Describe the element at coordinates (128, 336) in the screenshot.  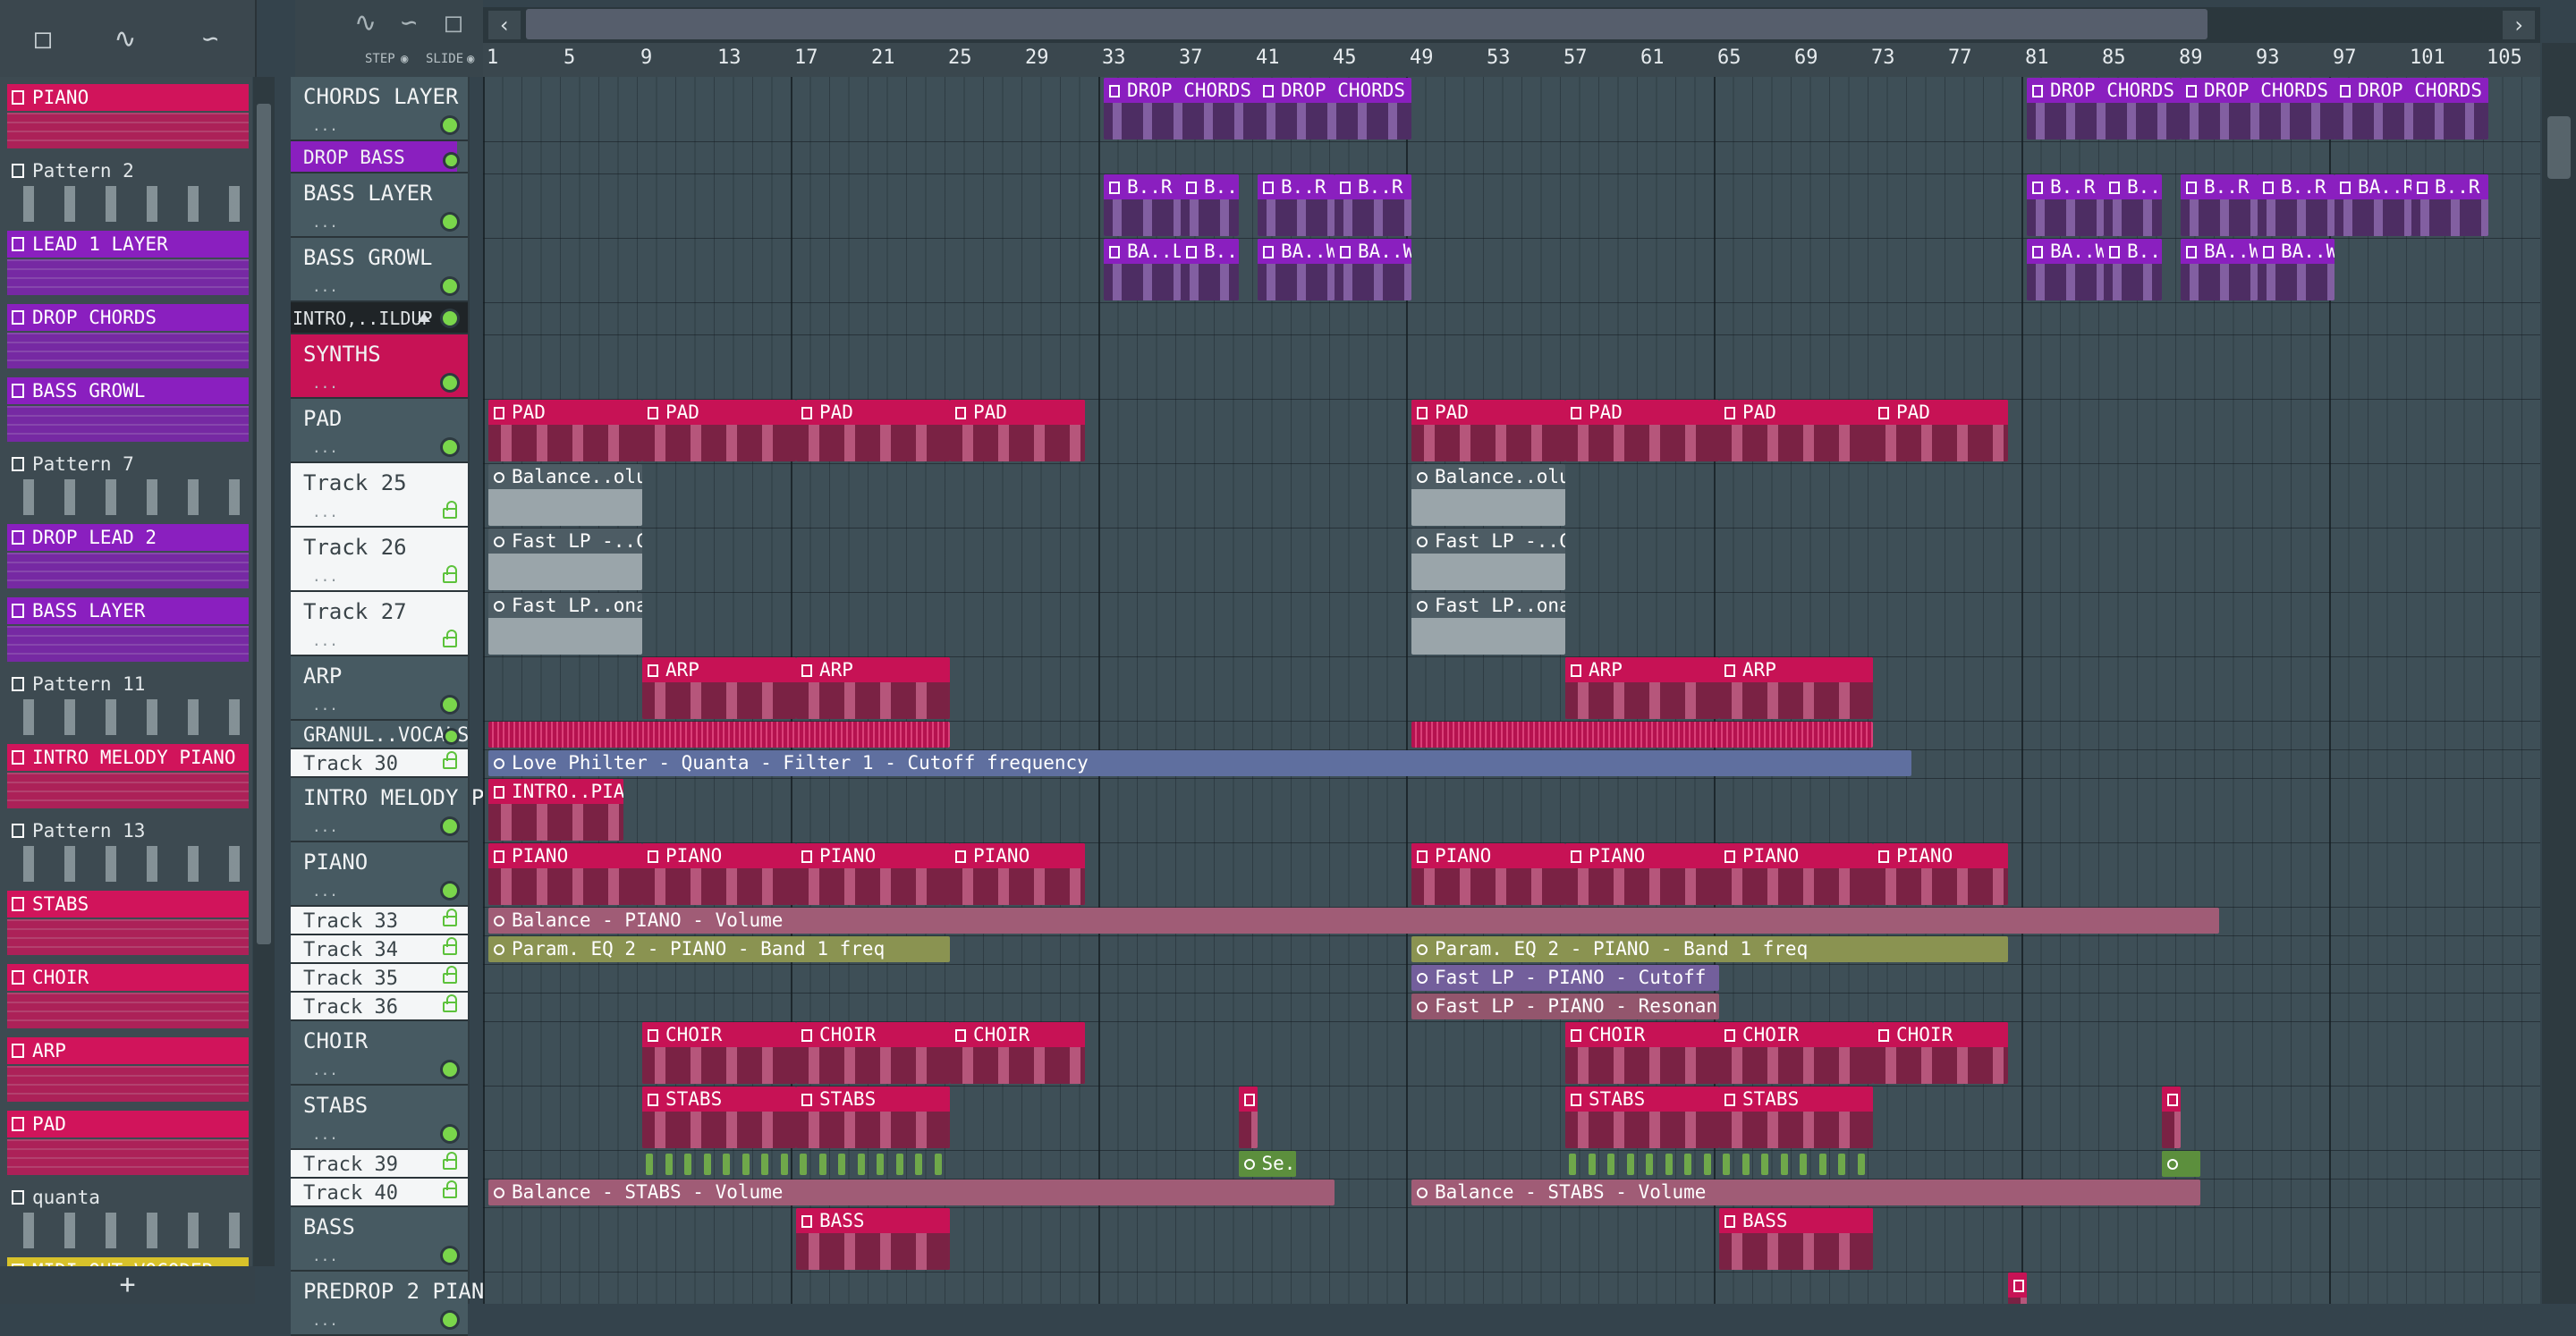
I see `picker-item: DROP CHORDS` at that location.